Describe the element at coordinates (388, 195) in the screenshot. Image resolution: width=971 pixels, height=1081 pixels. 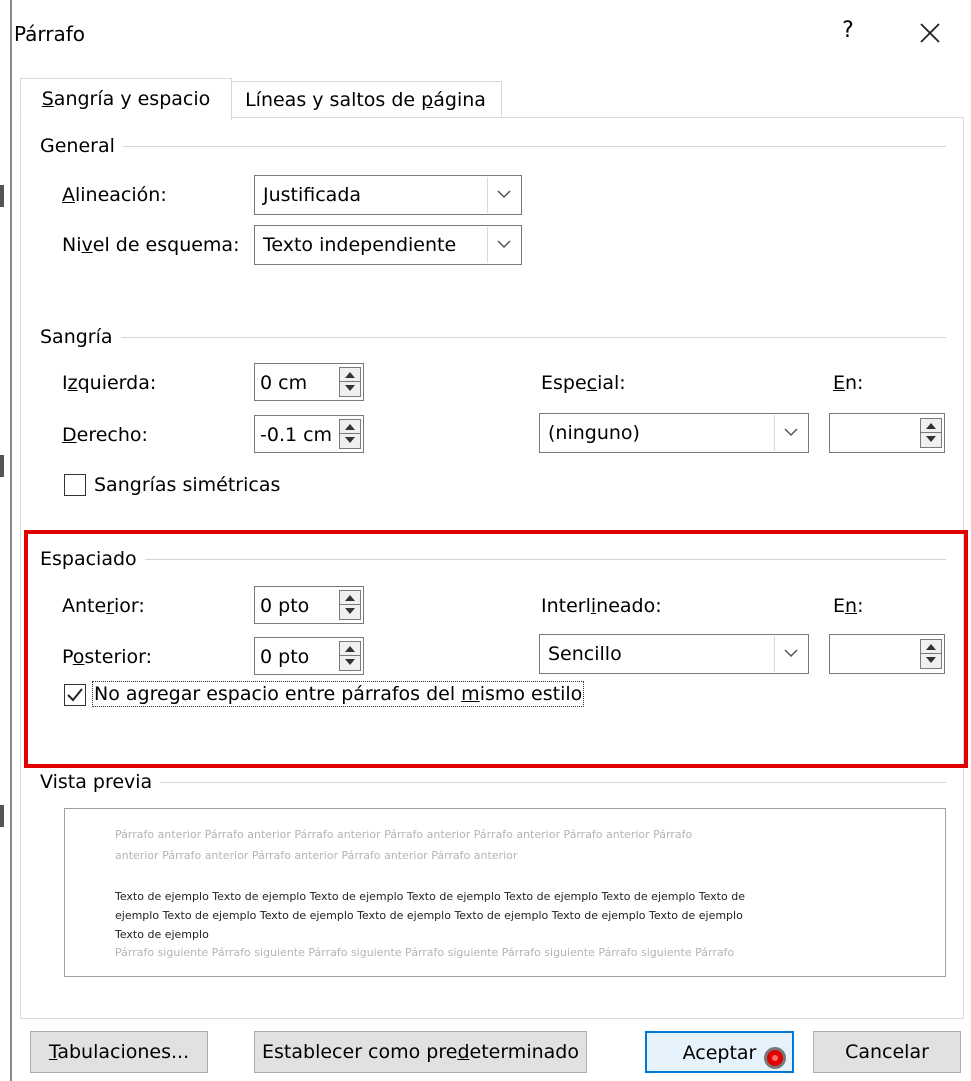
I see `alignment-select: Justificada` at that location.